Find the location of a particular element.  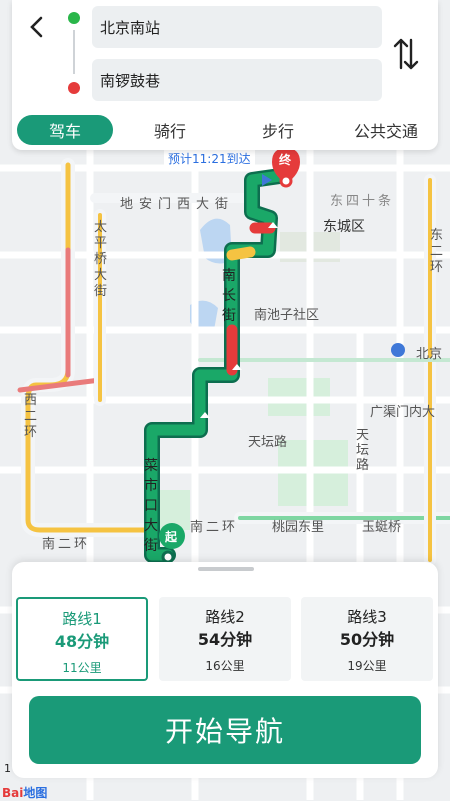

tab-public-transit: 公共交通 is located at coordinates (386, 130).